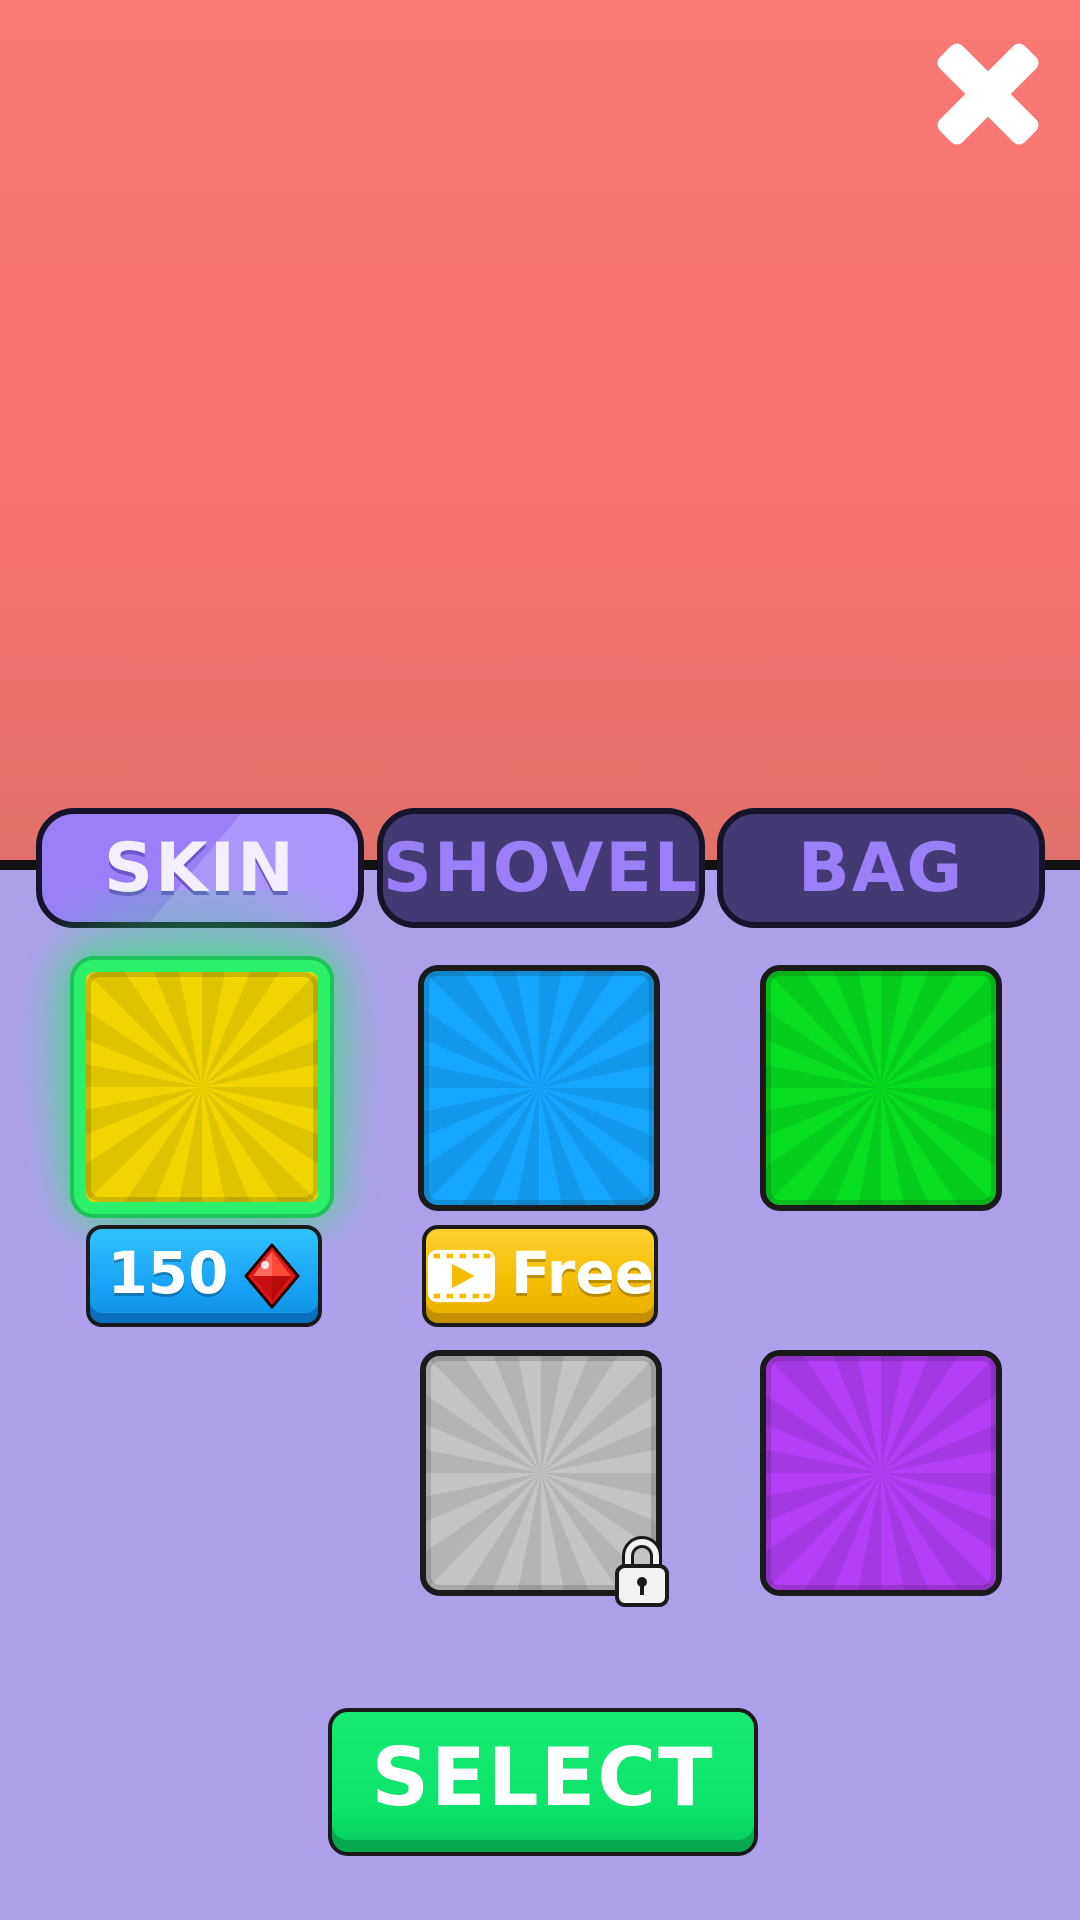 The image size is (1080, 1920). I want to click on tab-bag: BAG, so click(881, 868).